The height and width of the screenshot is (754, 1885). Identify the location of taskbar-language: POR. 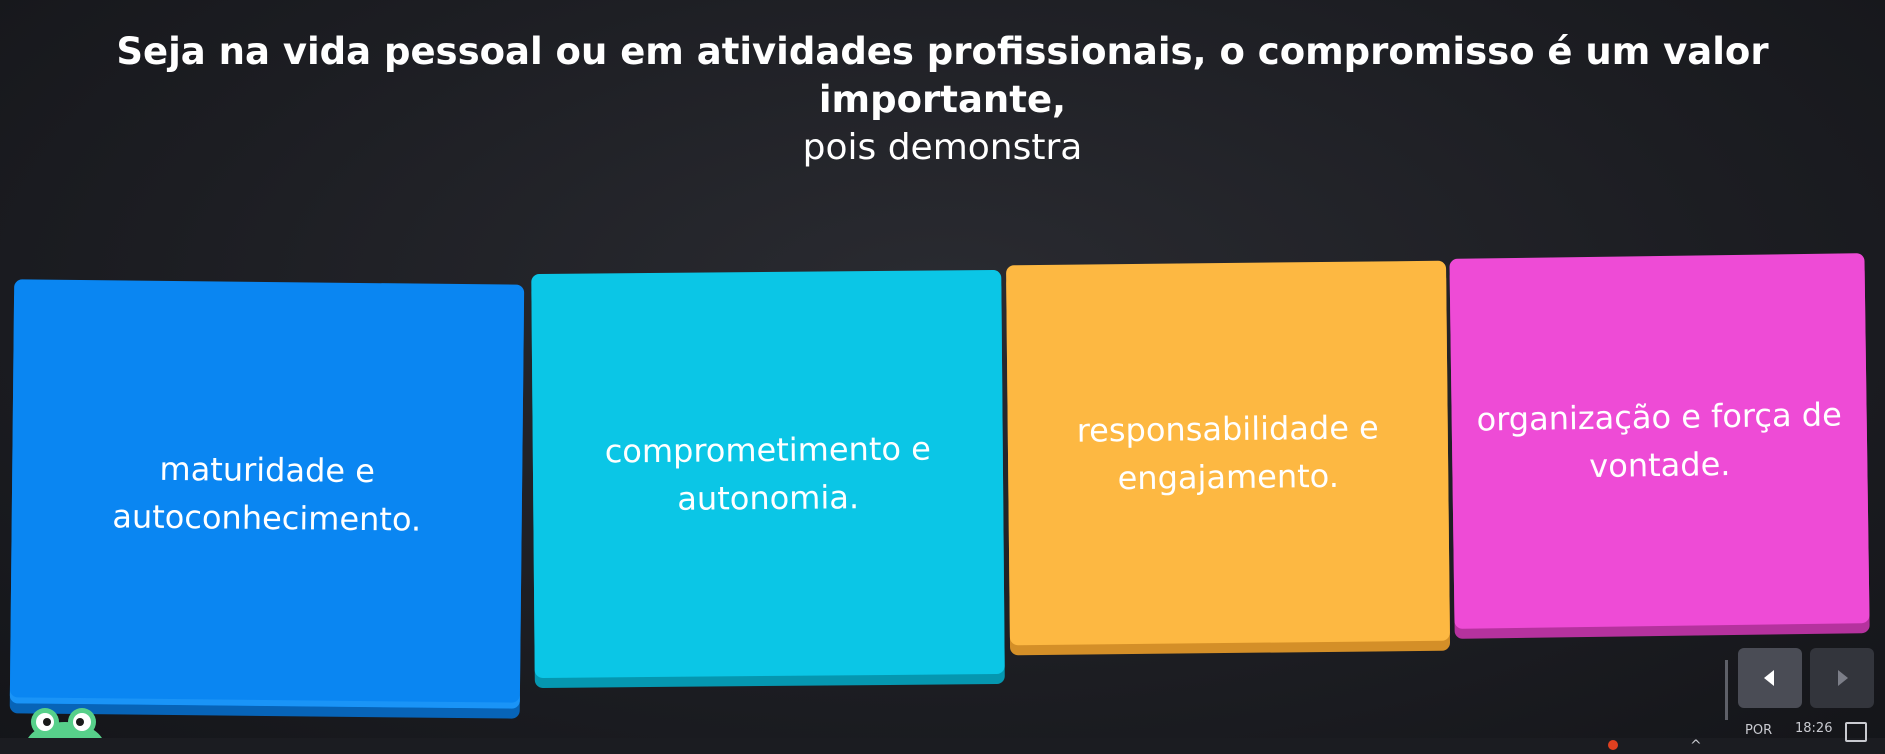
(1758, 731).